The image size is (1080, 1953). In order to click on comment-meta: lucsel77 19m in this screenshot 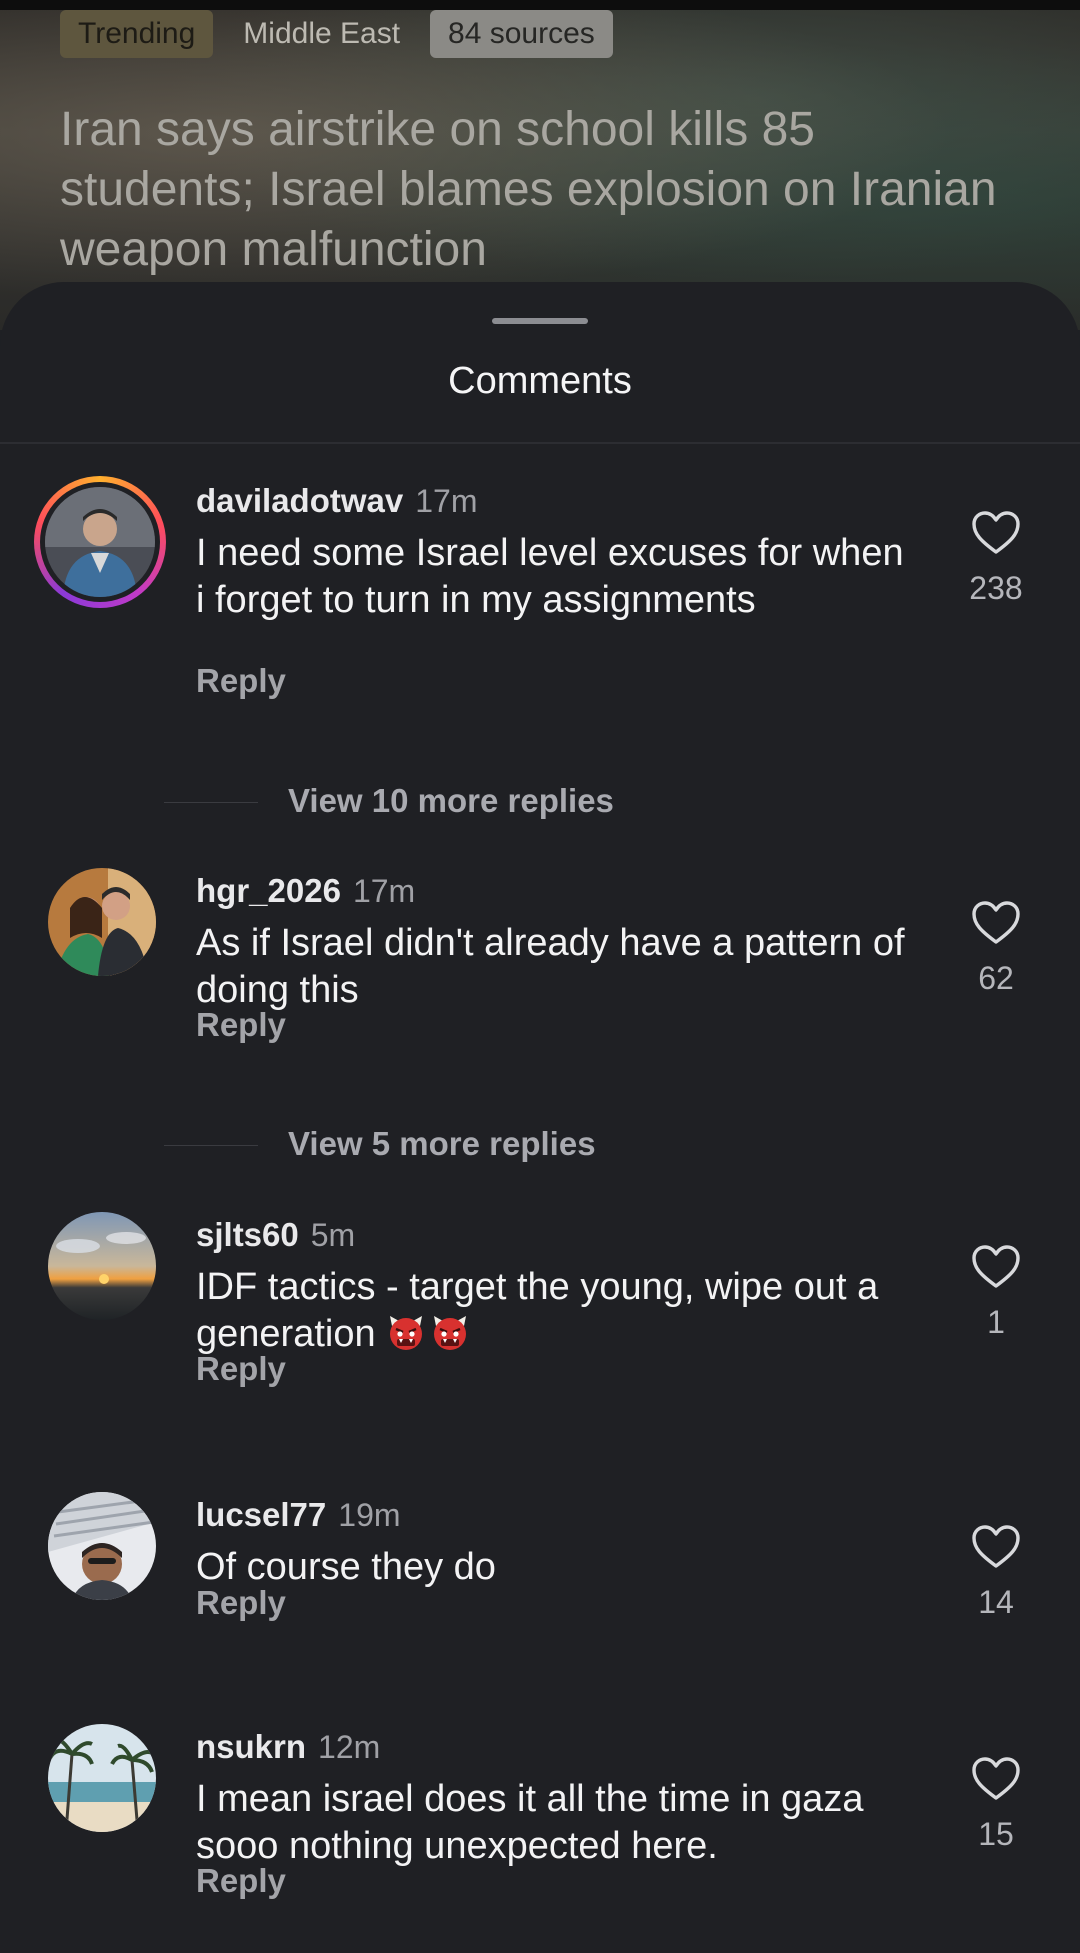, I will do `click(298, 1515)`.